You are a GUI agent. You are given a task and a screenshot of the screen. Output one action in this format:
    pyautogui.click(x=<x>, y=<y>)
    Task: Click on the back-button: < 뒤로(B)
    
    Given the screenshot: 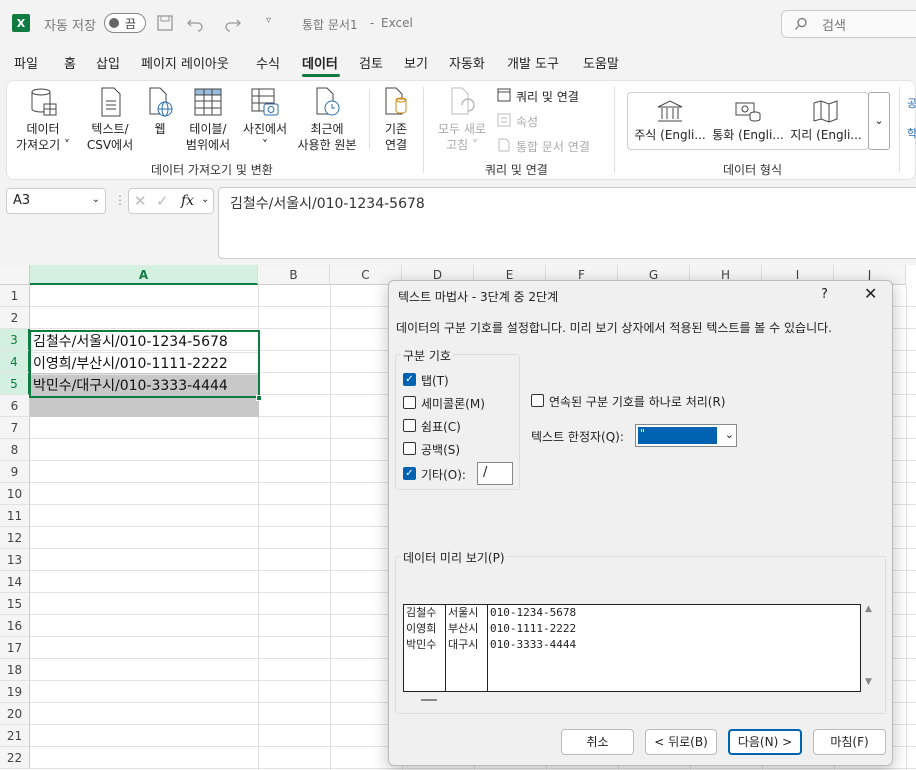 What is the action you would take?
    pyautogui.click(x=681, y=742)
    